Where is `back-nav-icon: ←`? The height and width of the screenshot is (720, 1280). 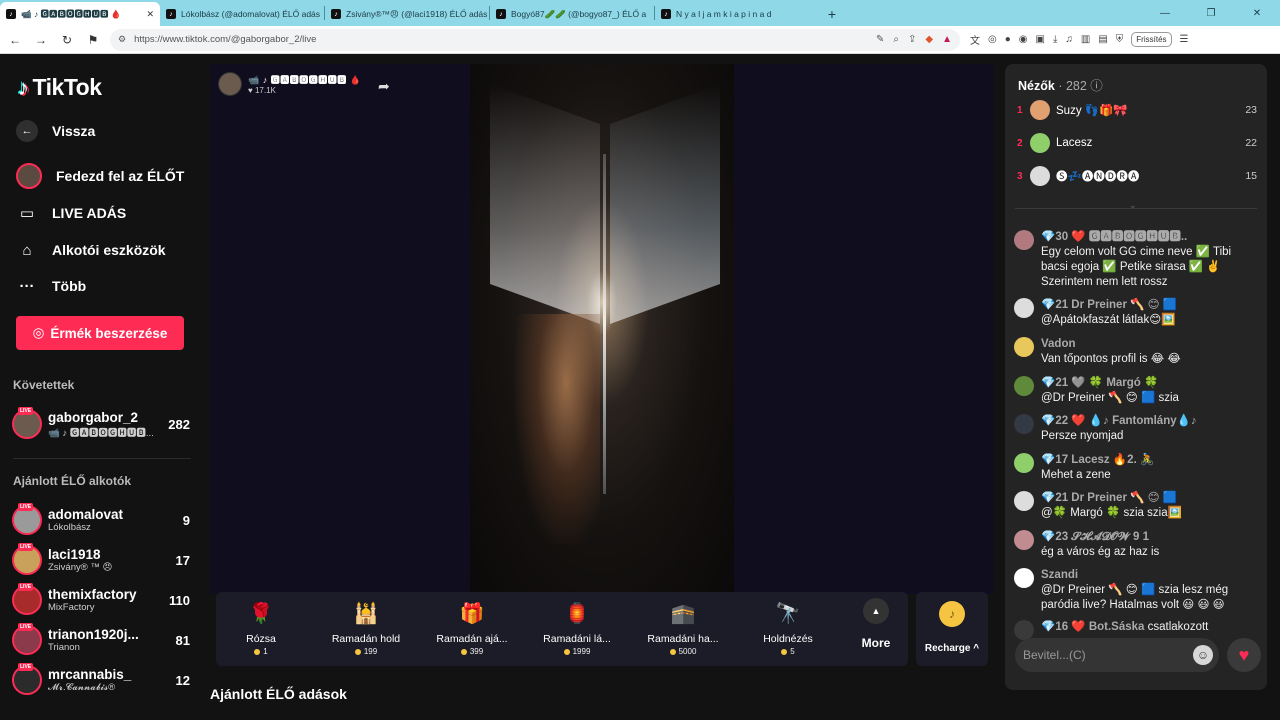 back-nav-icon: ← is located at coordinates (15, 40).